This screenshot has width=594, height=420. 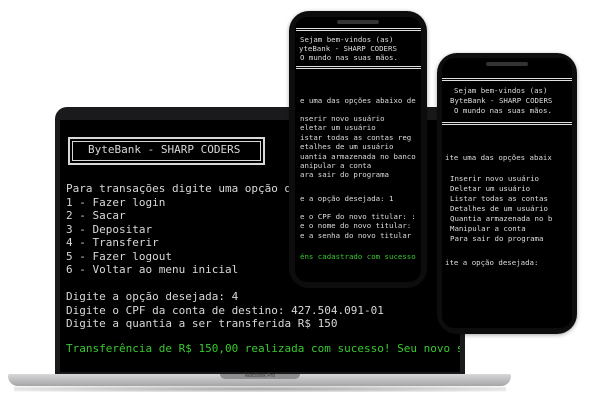 What do you see at coordinates (358, 256) in the screenshot?
I see `success-message: éns cadastrado com sucesso` at bounding box center [358, 256].